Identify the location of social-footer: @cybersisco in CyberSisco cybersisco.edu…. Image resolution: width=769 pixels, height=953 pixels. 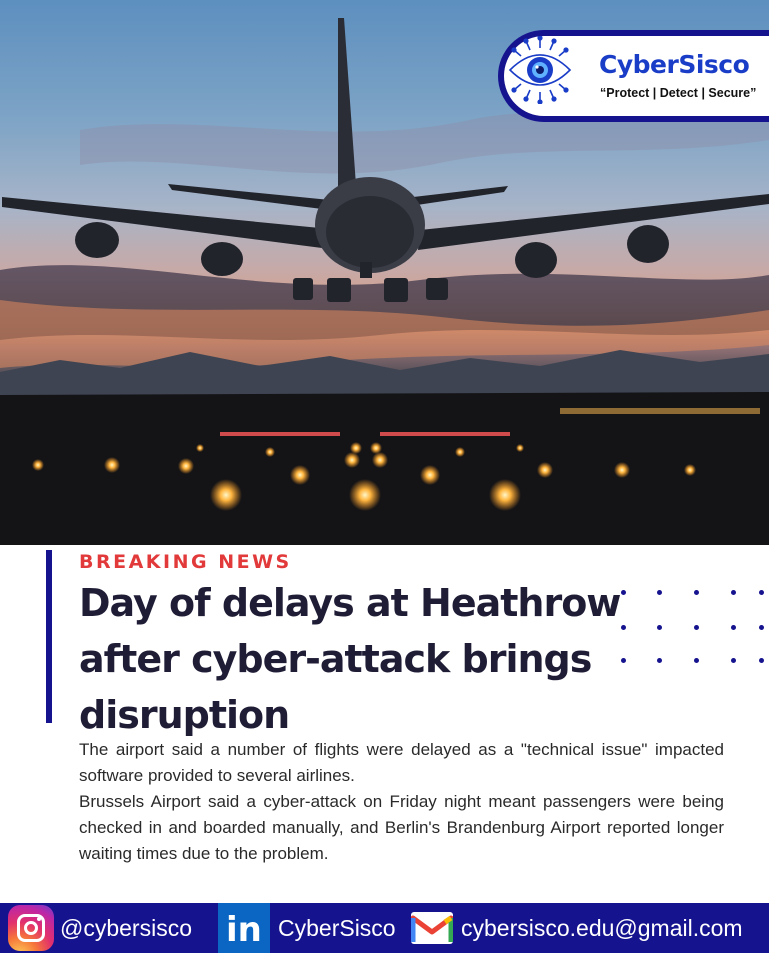
(384, 928).